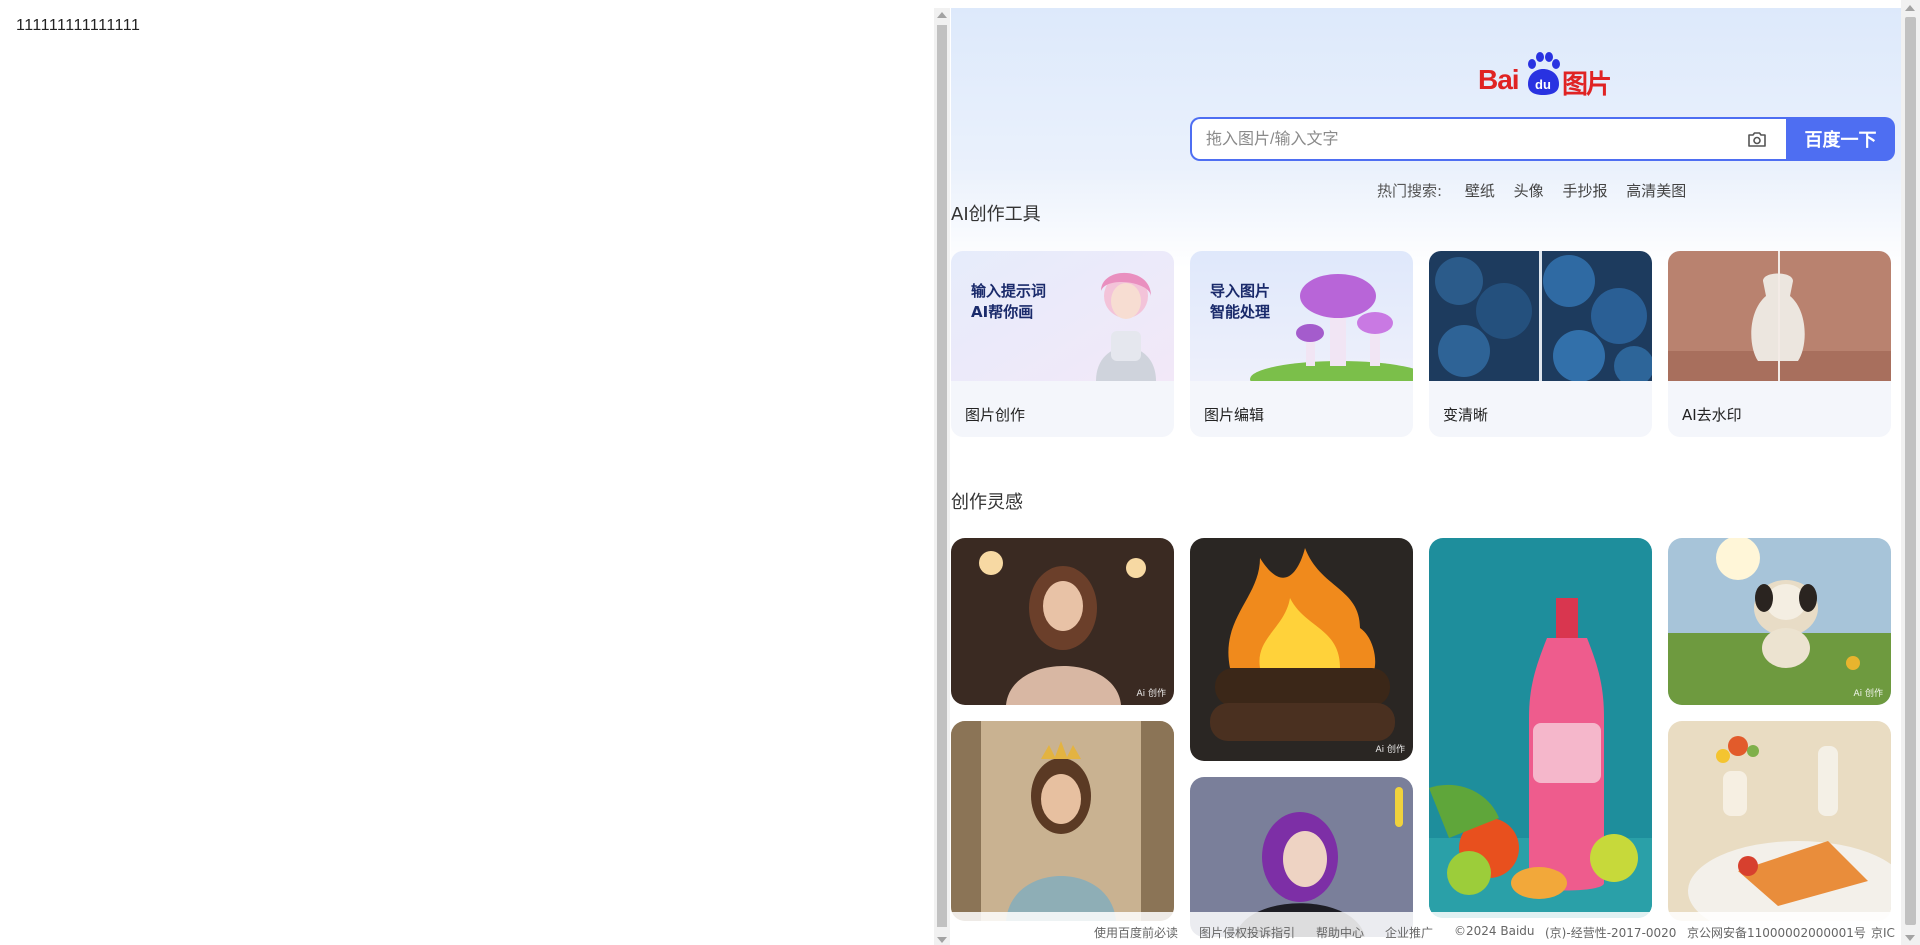  What do you see at coordinates (1584, 190) in the screenshot?
I see `hot-search-item: 手抄报` at bounding box center [1584, 190].